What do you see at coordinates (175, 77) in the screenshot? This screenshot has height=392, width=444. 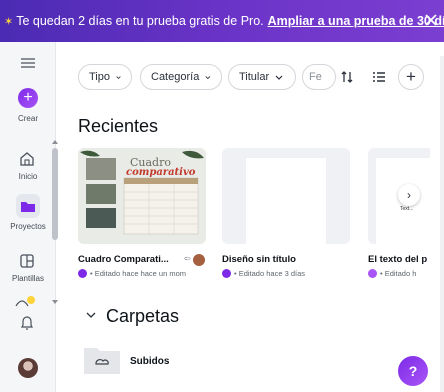 I see `filter-category-label: Categoría` at bounding box center [175, 77].